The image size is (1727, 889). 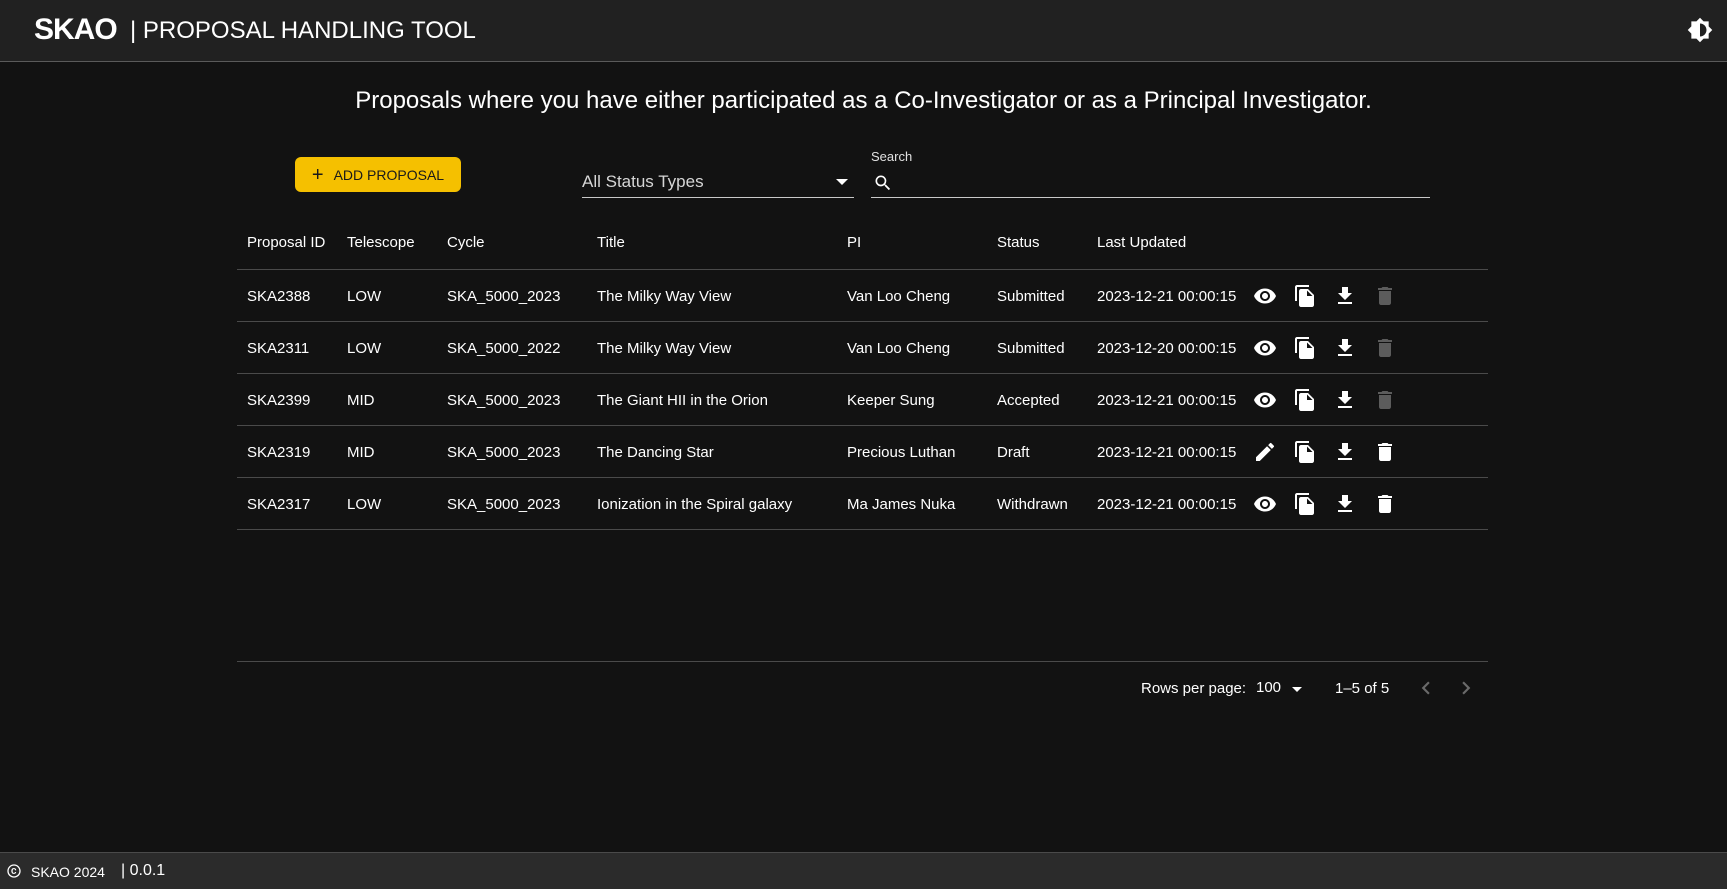 What do you see at coordinates (504, 348) in the screenshot?
I see `cell-cycle: SKA_5000_2022` at bounding box center [504, 348].